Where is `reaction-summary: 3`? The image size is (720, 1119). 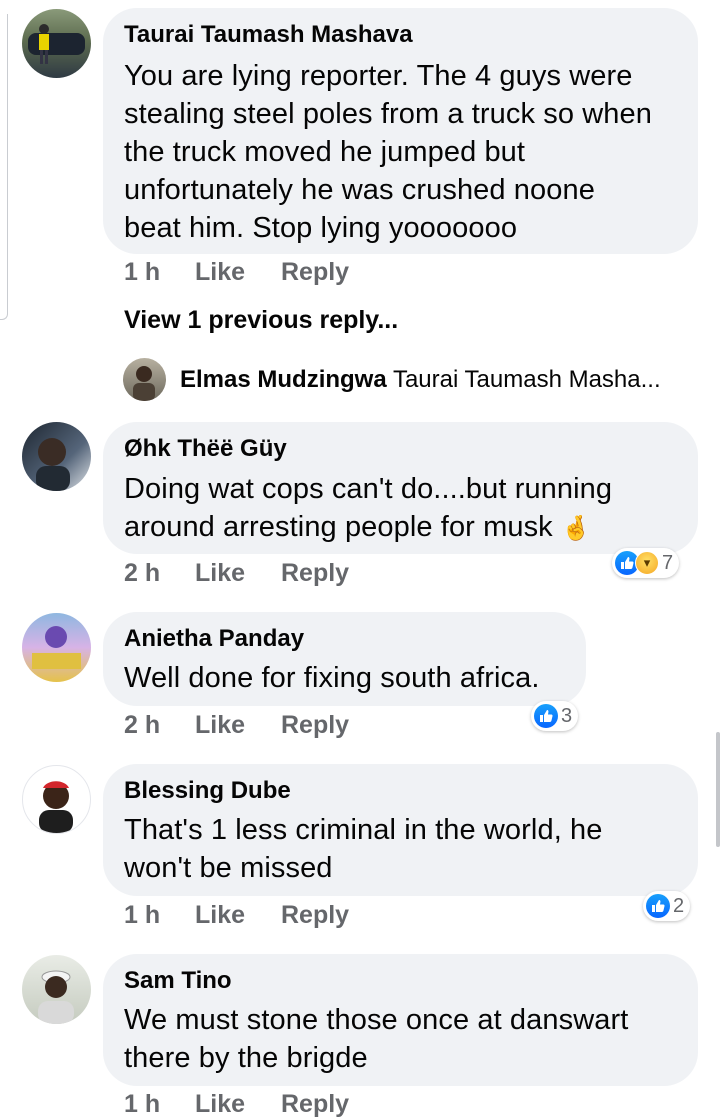 reaction-summary: 3 is located at coordinates (555, 716).